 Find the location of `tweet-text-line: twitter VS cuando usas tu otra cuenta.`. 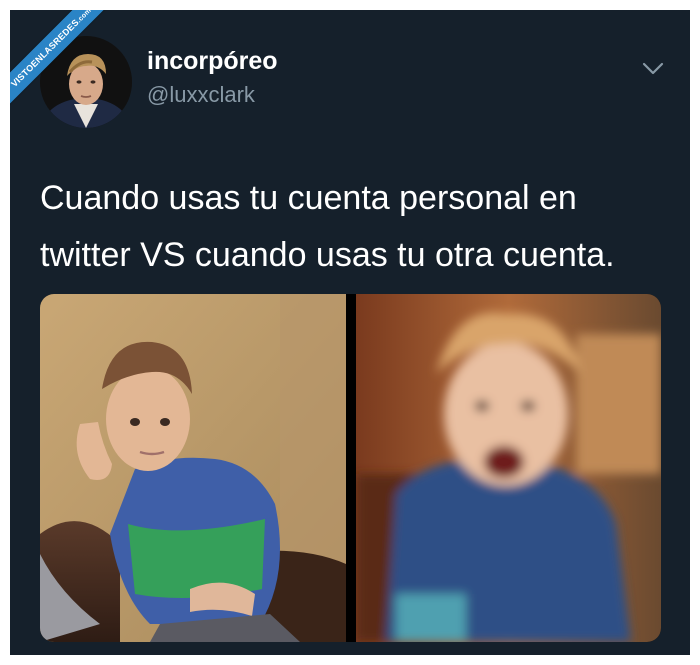

tweet-text-line: twitter VS cuando usas tu otra cuenta. is located at coordinates (327, 255).